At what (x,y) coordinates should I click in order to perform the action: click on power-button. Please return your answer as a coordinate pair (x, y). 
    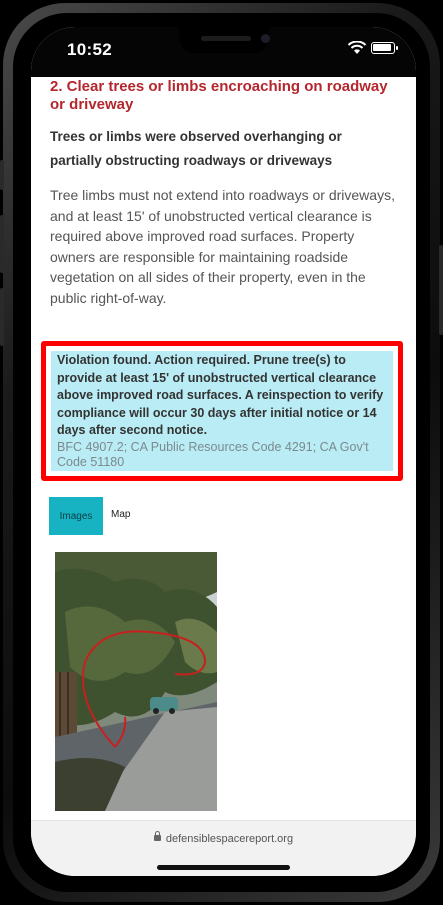
    Looking at the image, I should click on (441, 290).